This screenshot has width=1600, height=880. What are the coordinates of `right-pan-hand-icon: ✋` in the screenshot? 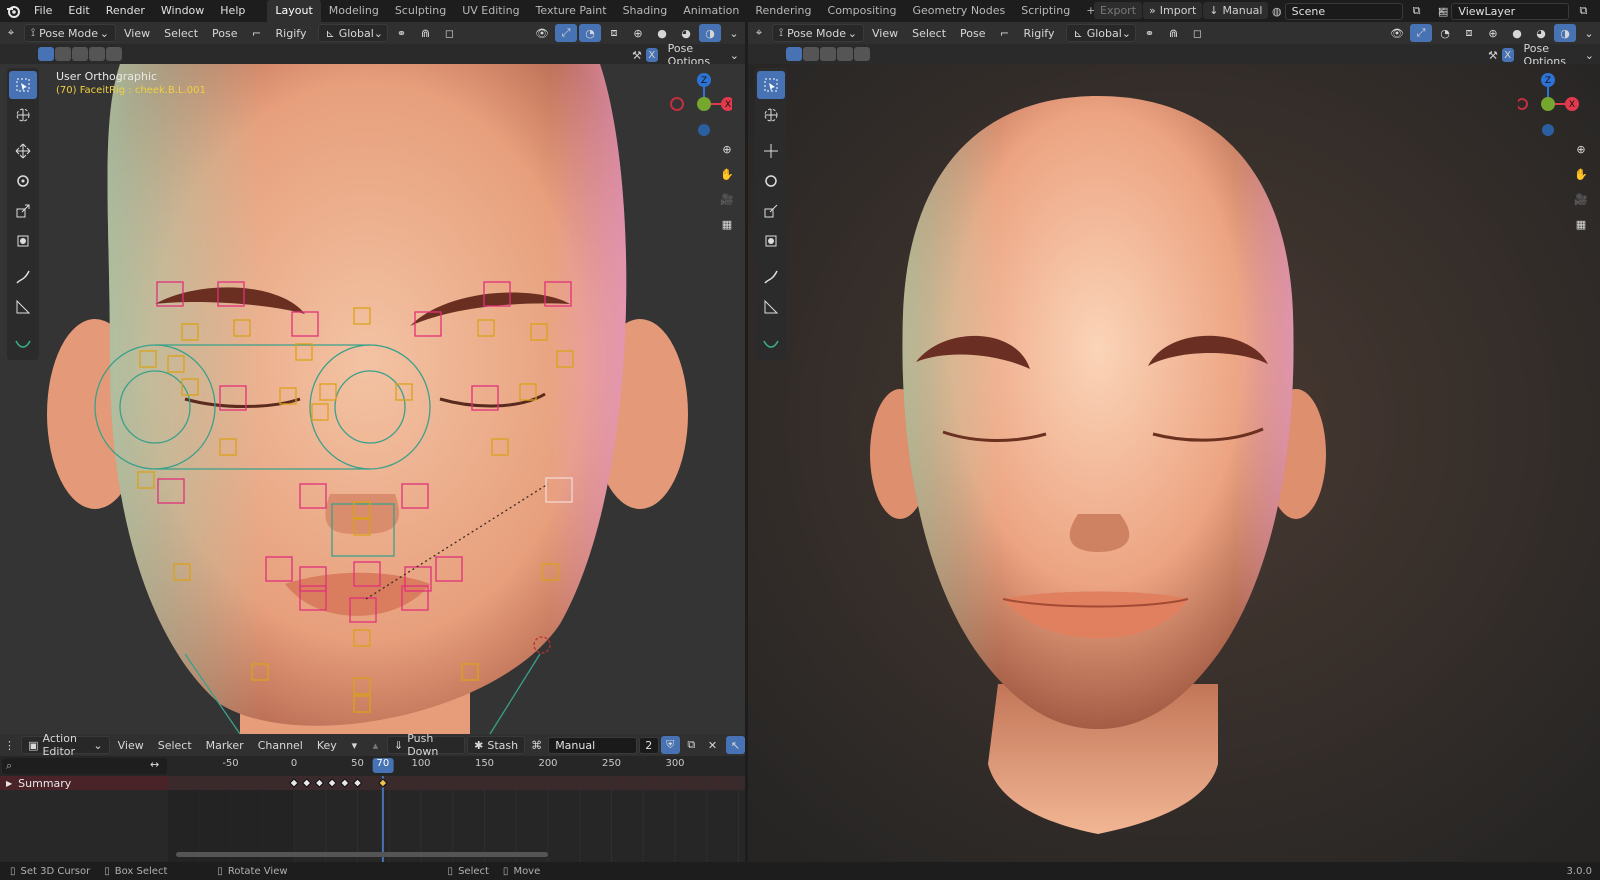 It's located at (1581, 174).